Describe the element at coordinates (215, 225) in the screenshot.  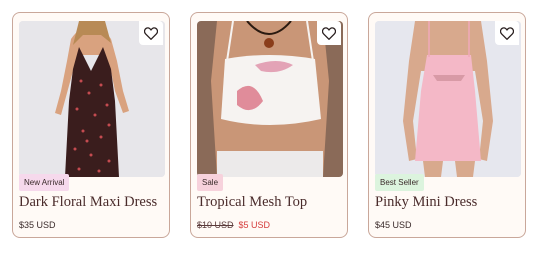
I see `original-price: $10 USD` at that location.